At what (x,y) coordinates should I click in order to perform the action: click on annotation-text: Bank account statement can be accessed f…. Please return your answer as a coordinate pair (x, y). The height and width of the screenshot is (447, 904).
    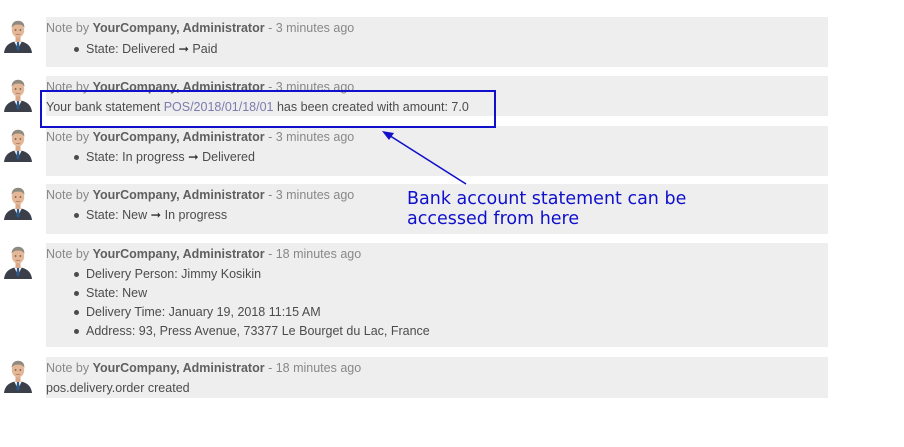
    Looking at the image, I should click on (547, 209).